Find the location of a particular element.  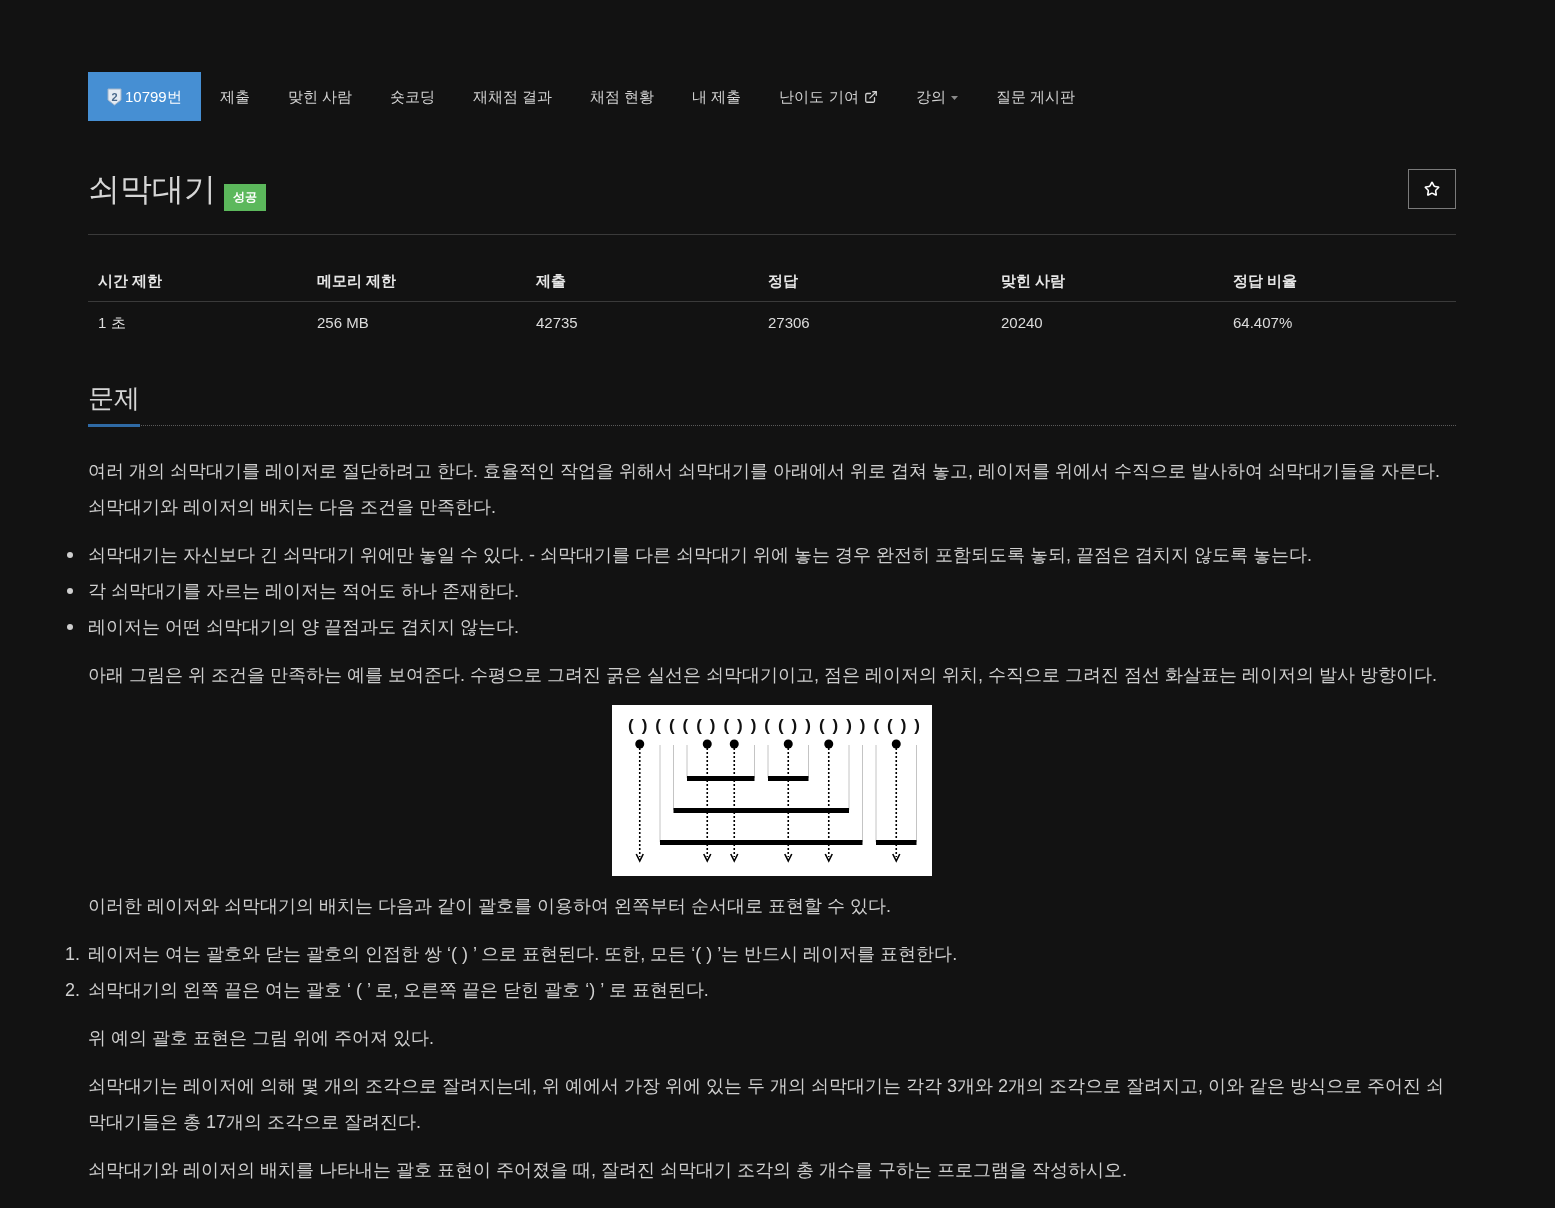

paragraph: 쇠막대기와 레이저의 배치를 나타내는 괄호 표현이 주어졌을 때, 잘려진 쇠막대기 조각의 총 개수를 구하는 프로그램을 작성하시오. is located at coordinates (608, 1170).